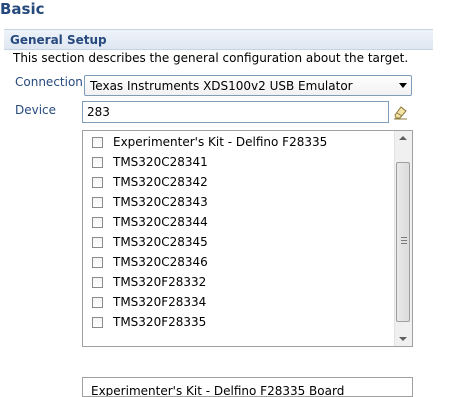 The width and height of the screenshot is (456, 397). I want to click on chevron-down-icon, so click(403, 85).